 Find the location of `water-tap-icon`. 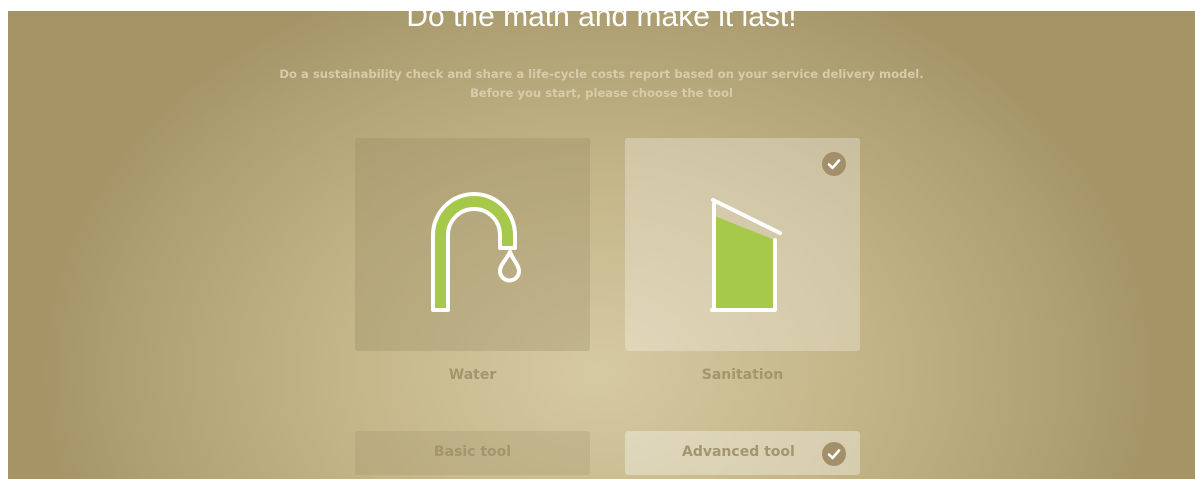

water-tap-icon is located at coordinates (476, 252).